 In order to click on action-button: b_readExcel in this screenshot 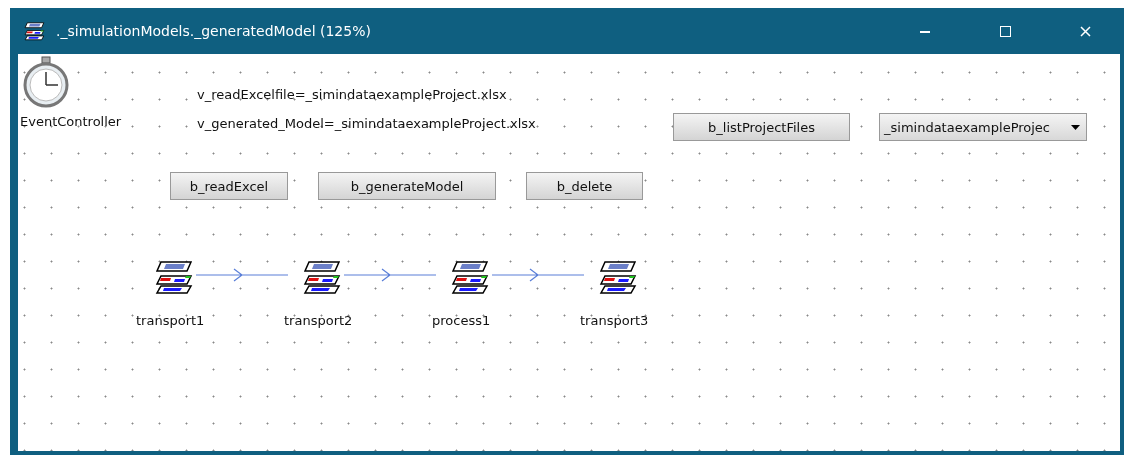, I will do `click(229, 186)`.